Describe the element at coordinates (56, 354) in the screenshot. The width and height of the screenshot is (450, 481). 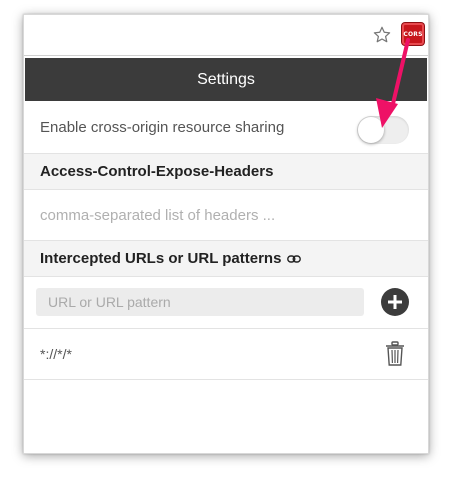
I see `url-pattern-value: *://*/*` at that location.